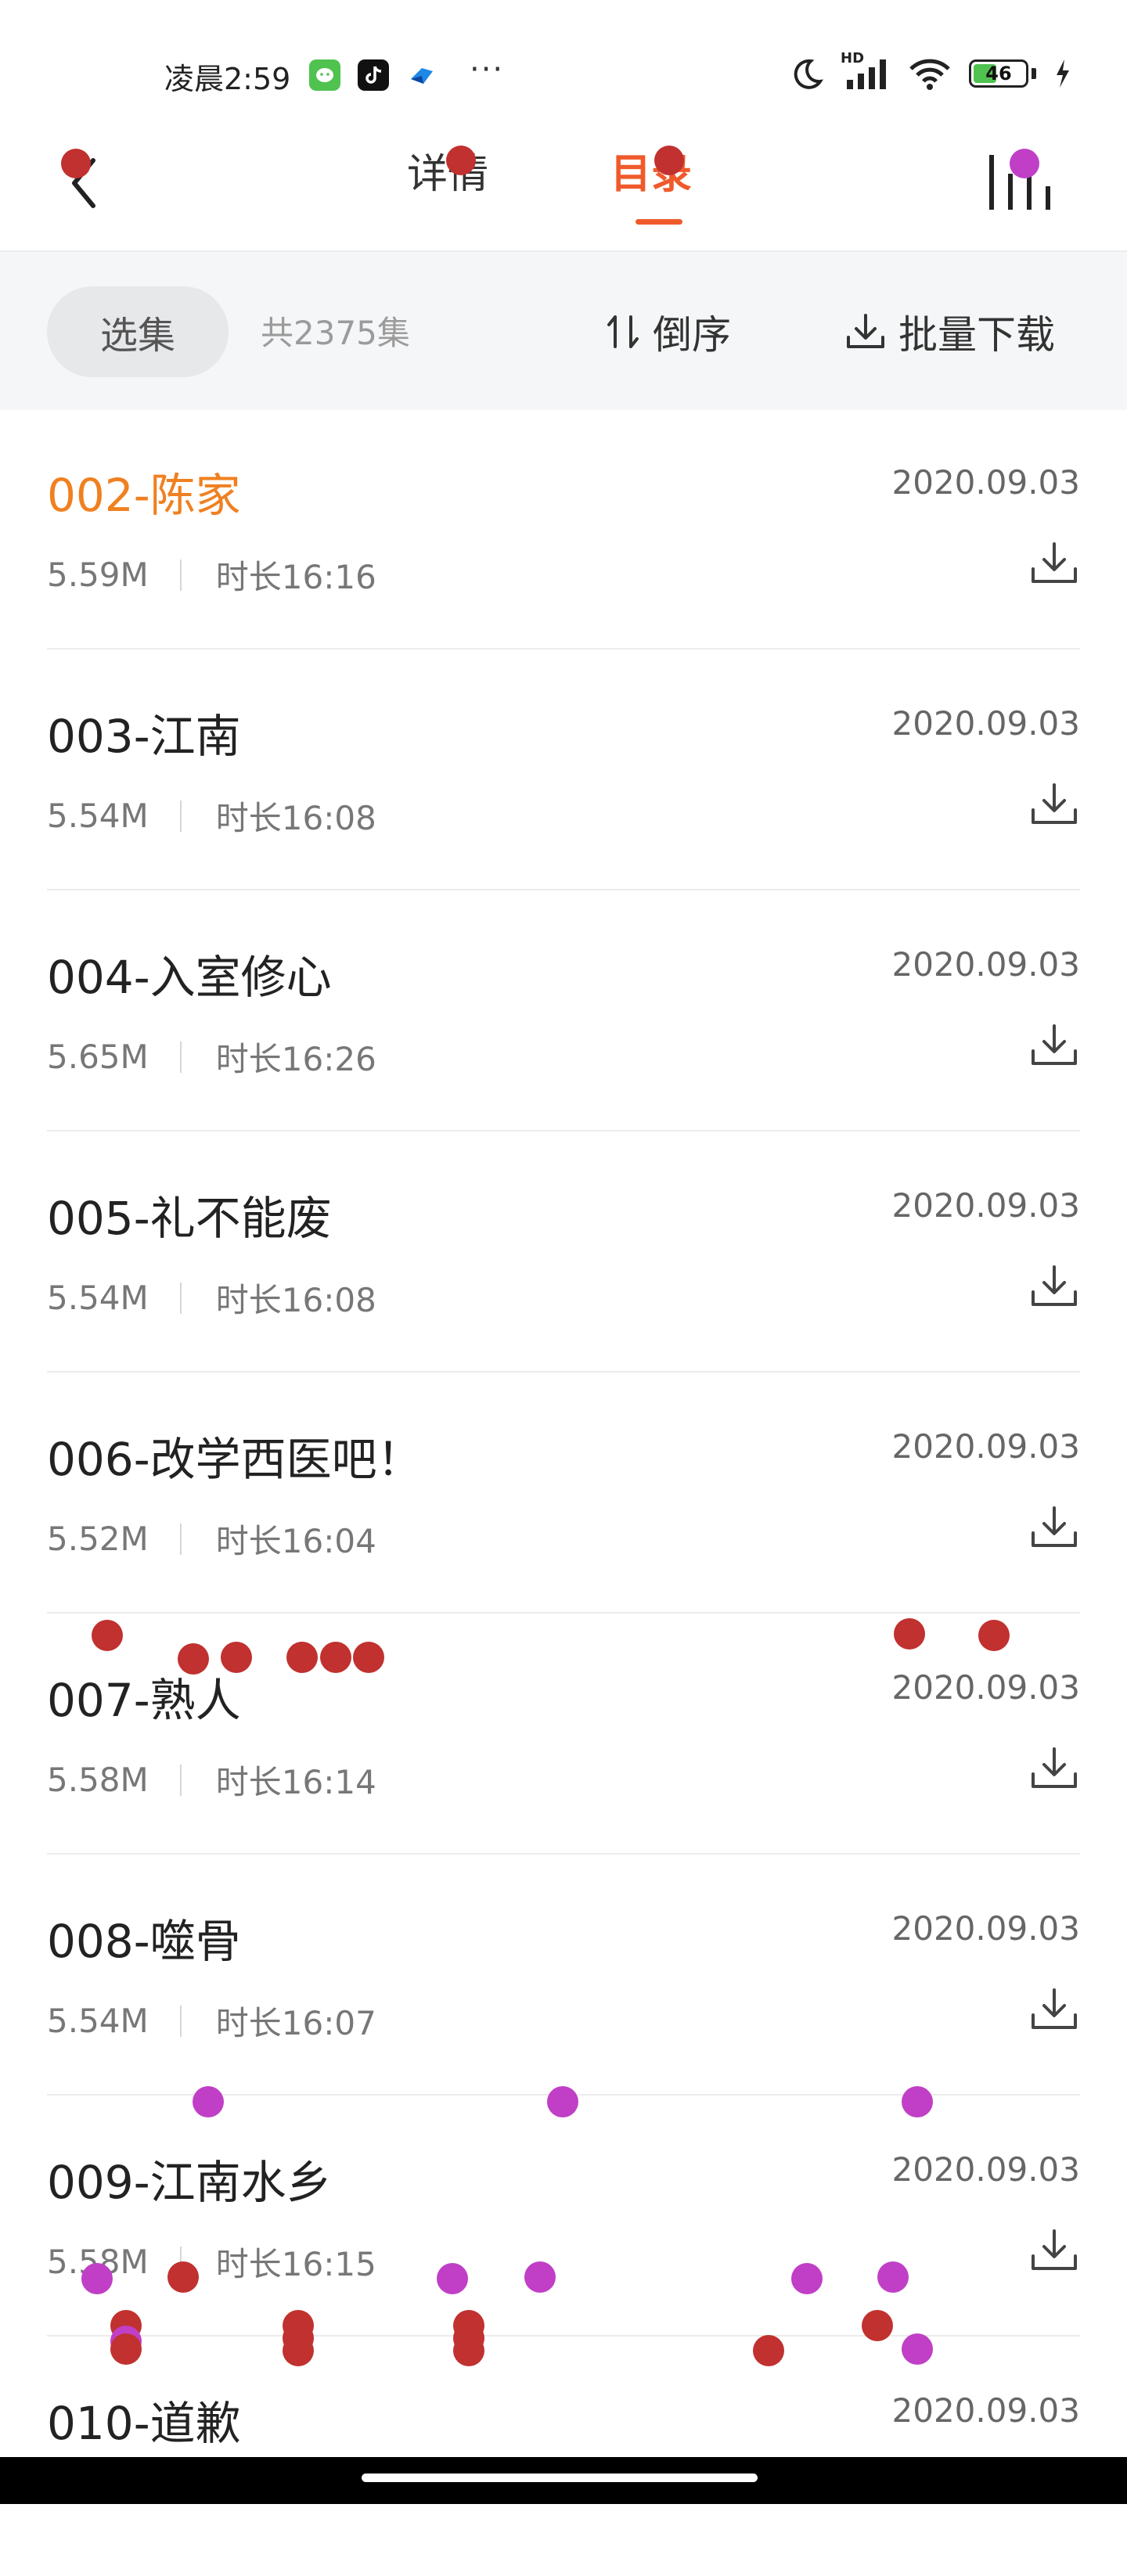  I want to click on system-gesture-bar, so click(563, 2481).